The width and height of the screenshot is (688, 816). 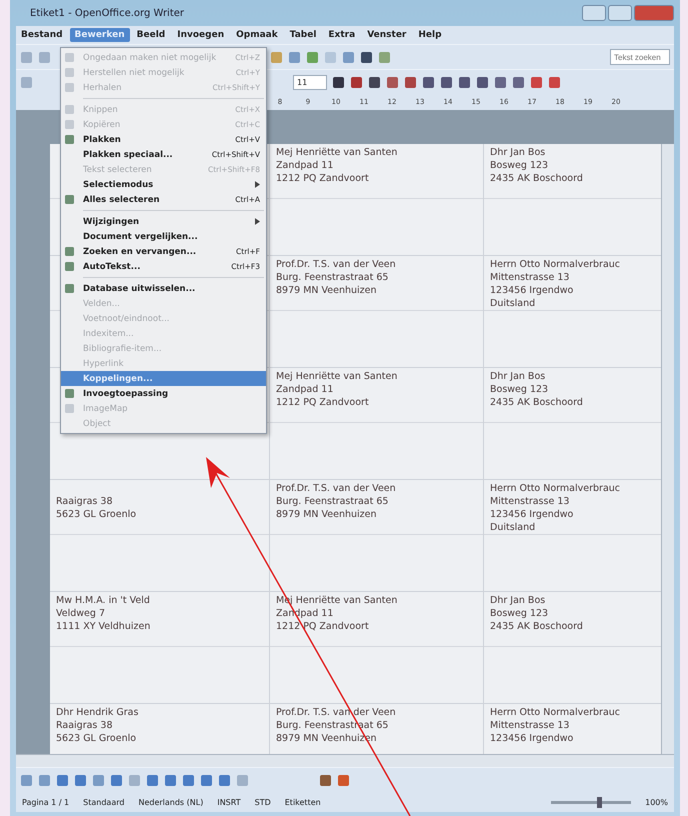 I want to click on horizontal-scrollbar, so click(x=345, y=760).